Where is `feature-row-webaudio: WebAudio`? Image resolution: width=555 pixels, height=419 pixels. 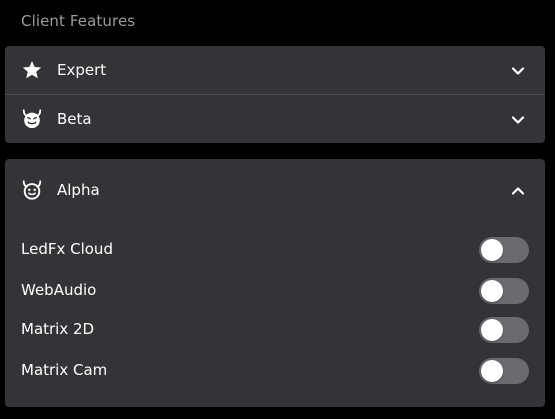 feature-row-webaudio: WebAudio is located at coordinates (275, 291).